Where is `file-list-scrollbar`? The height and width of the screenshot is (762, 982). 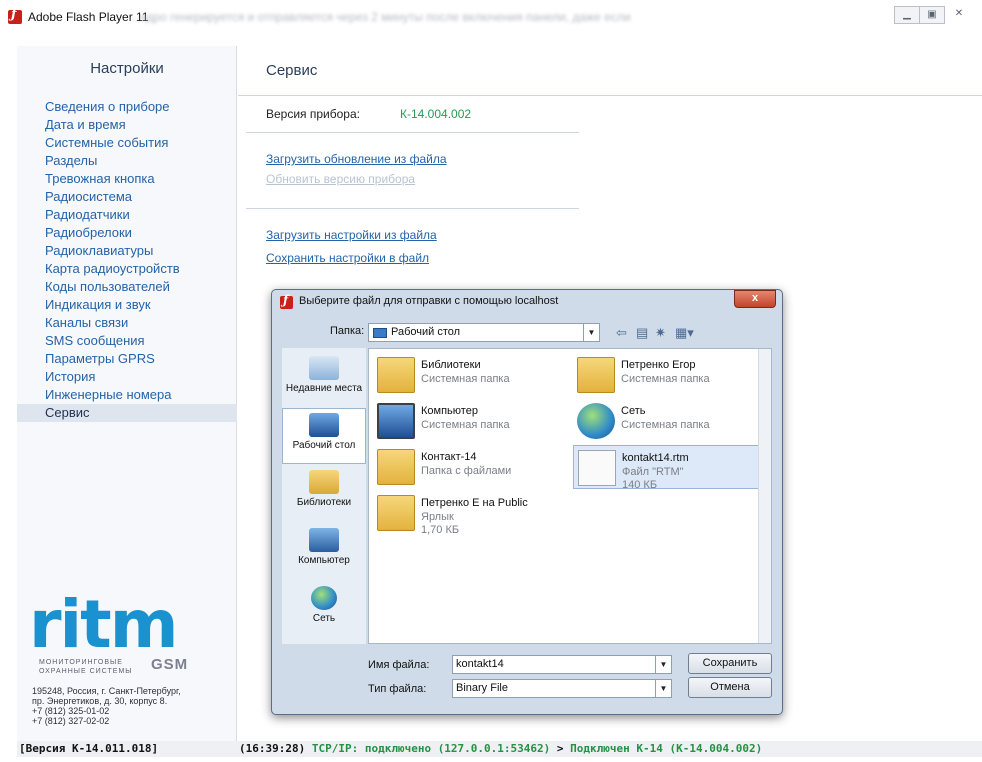
file-list-scrollbar is located at coordinates (764, 496).